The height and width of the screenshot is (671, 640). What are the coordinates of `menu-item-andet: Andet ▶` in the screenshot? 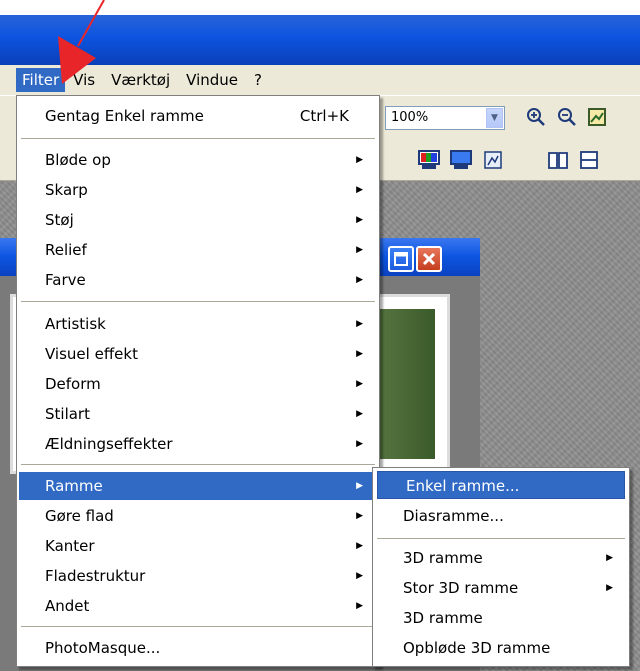 It's located at (198, 606).